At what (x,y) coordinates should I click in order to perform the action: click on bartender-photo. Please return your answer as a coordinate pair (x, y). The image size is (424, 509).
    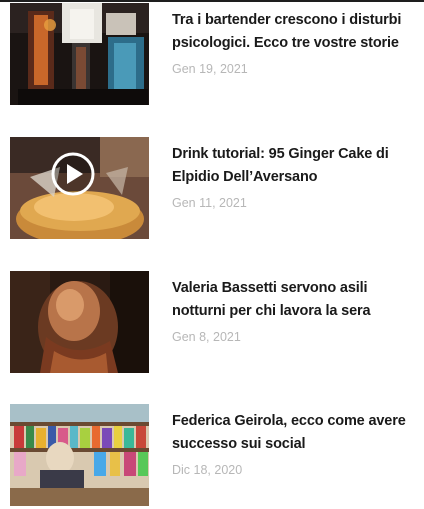
    Looking at the image, I should click on (79, 54).